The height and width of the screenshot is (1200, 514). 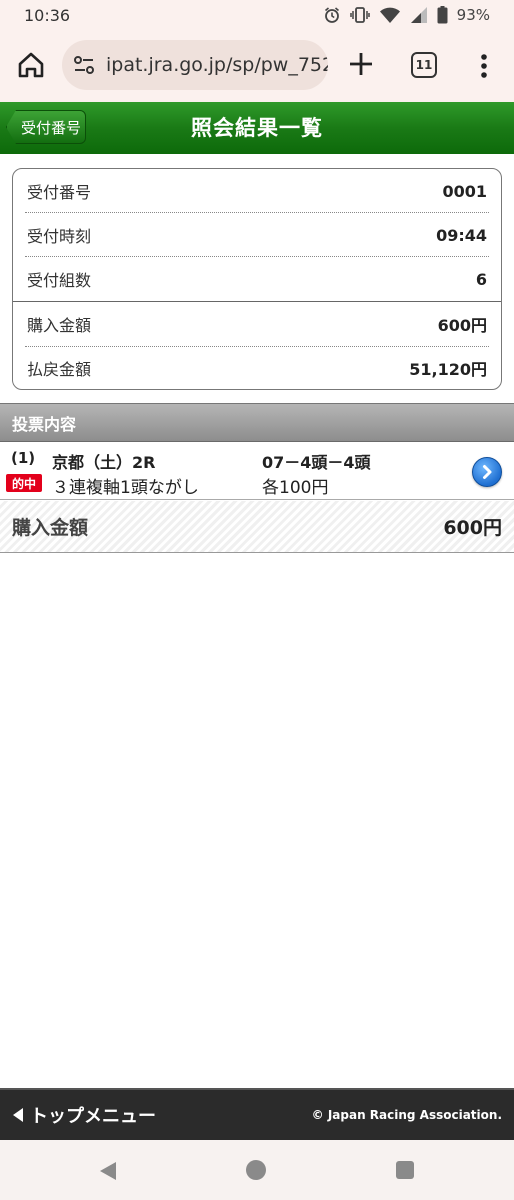 I want to click on footer: トップメニュー © Japan Racing Association., so click(x=257, y=1114).